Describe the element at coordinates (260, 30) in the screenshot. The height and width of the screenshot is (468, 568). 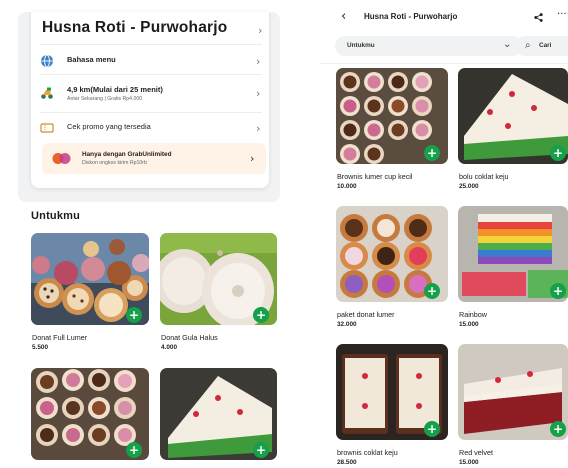
I see `store-chevron-icon: ›` at that location.